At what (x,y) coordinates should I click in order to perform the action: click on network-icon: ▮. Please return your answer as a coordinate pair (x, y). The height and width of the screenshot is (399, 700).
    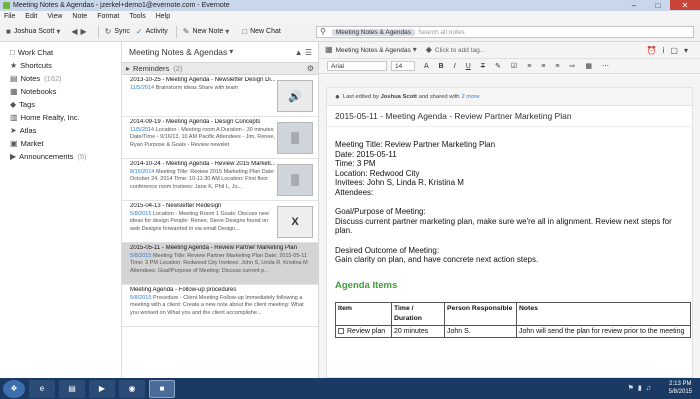
    Looking at the image, I should click on (642, 388).